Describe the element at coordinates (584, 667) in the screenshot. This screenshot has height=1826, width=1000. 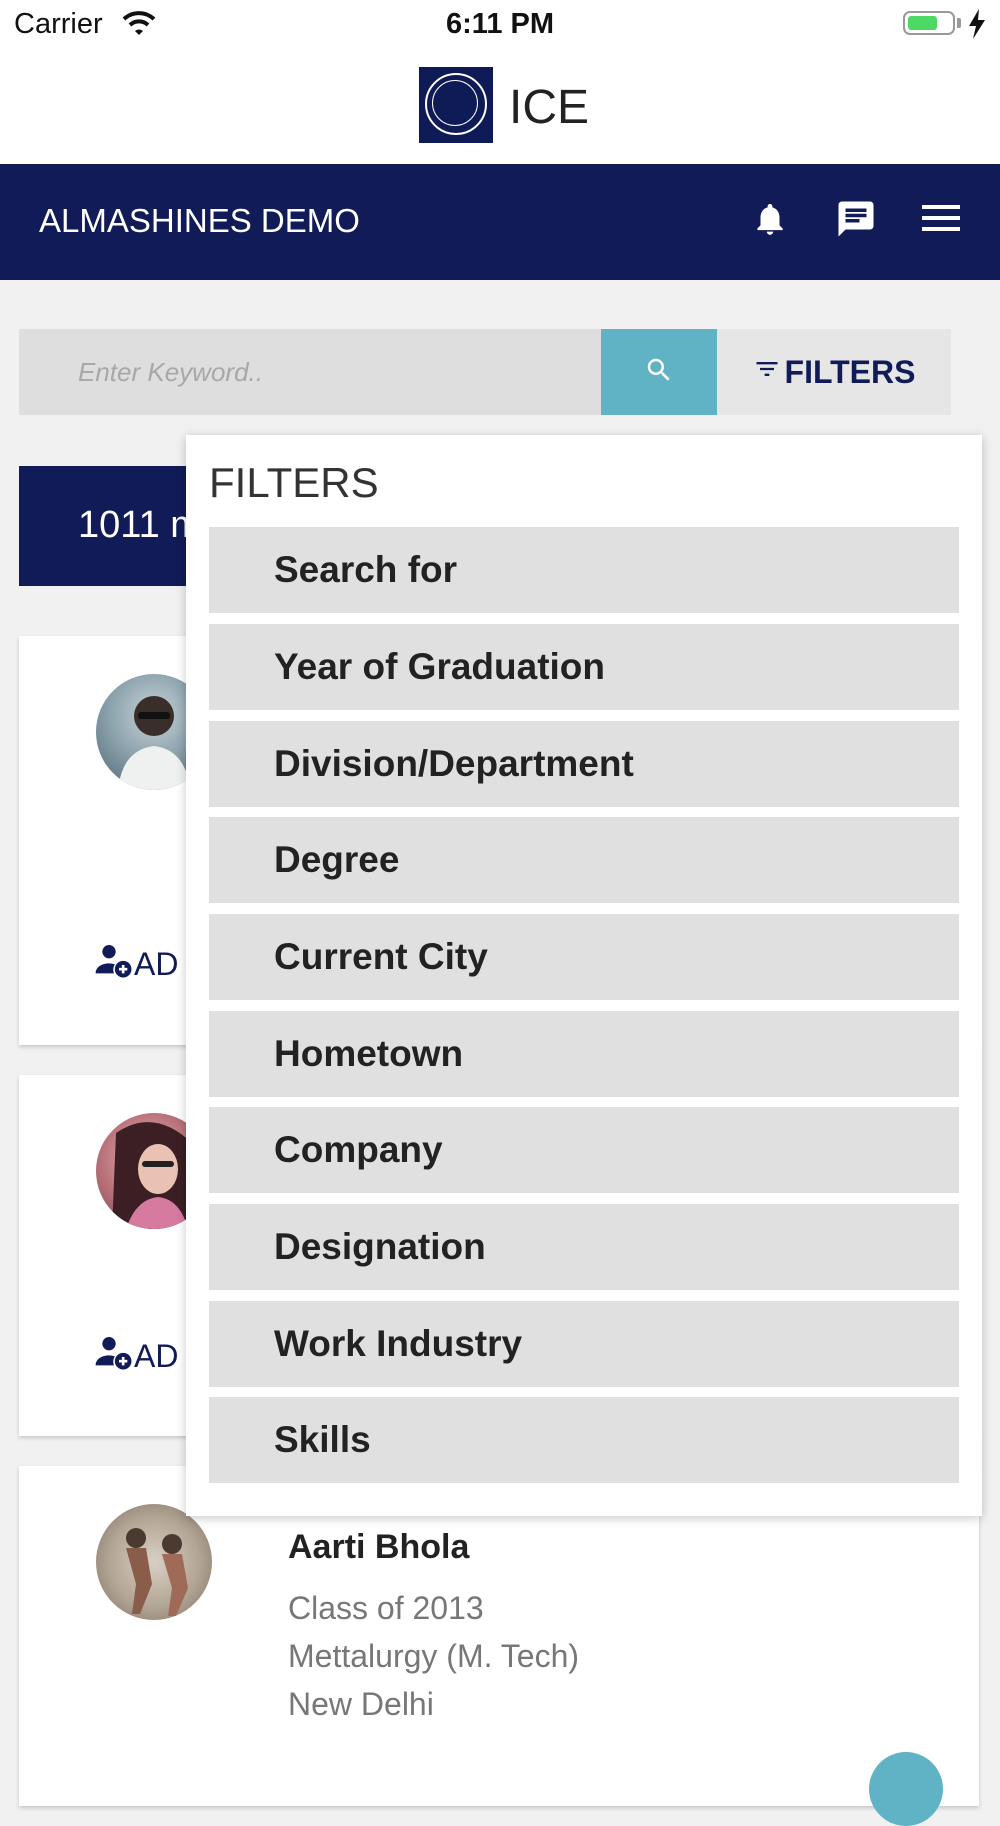
I see `filter-year-of-graduation: Year of Graduation` at that location.